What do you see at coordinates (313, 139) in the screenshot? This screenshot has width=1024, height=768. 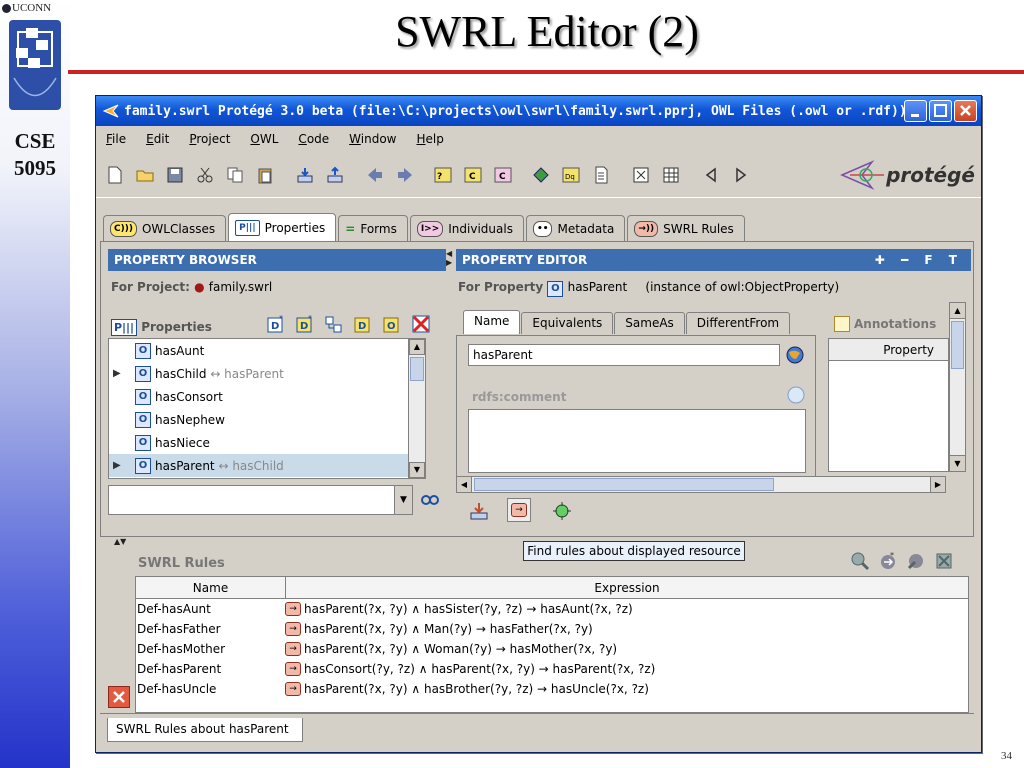 I see `menu-code: Code` at bounding box center [313, 139].